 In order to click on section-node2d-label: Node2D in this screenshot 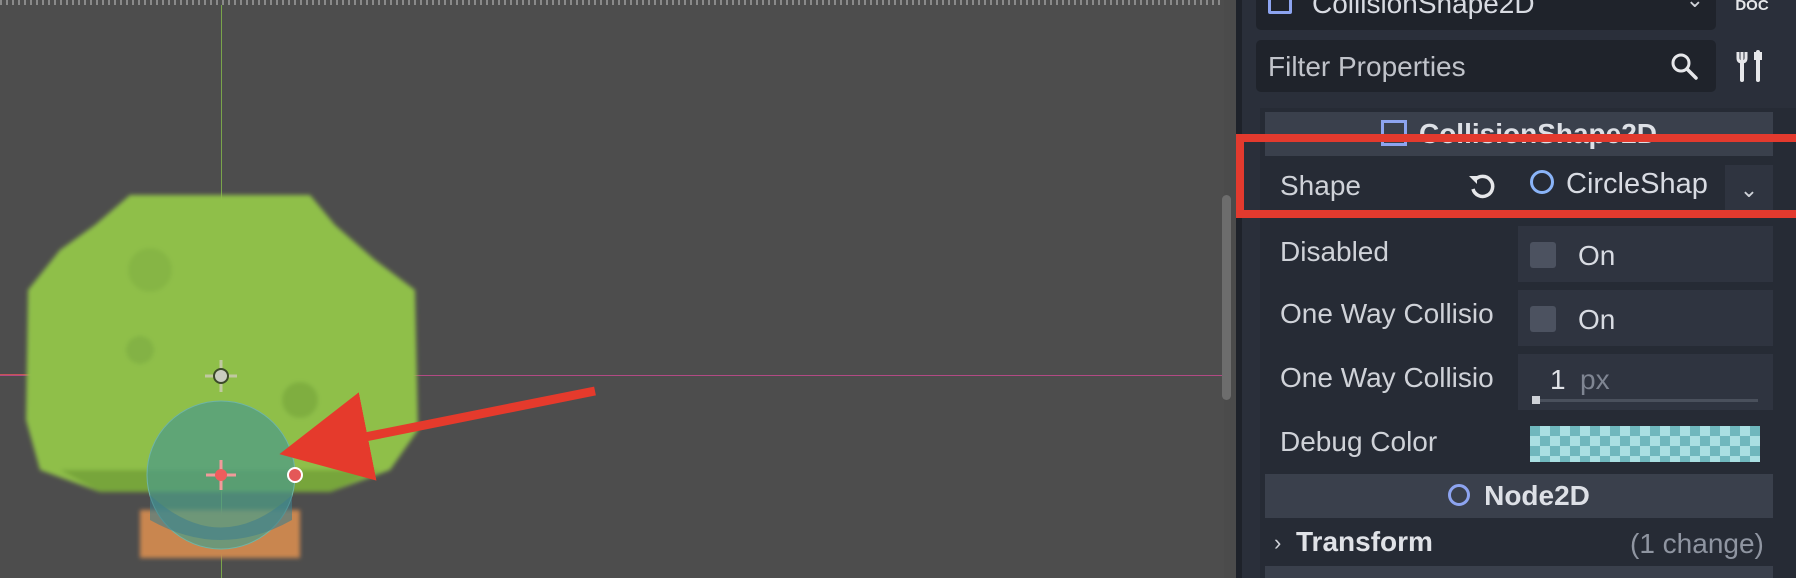, I will do `click(1537, 495)`.